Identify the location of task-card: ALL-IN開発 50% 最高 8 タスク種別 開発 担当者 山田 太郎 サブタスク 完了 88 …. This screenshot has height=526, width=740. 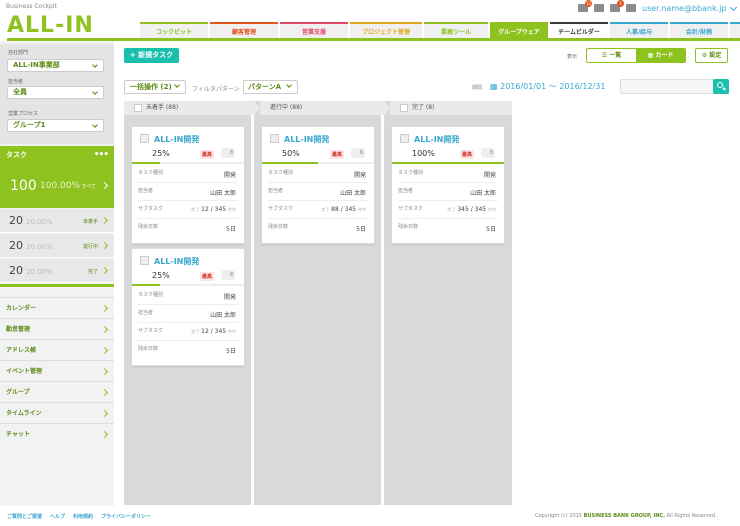
(318, 185).